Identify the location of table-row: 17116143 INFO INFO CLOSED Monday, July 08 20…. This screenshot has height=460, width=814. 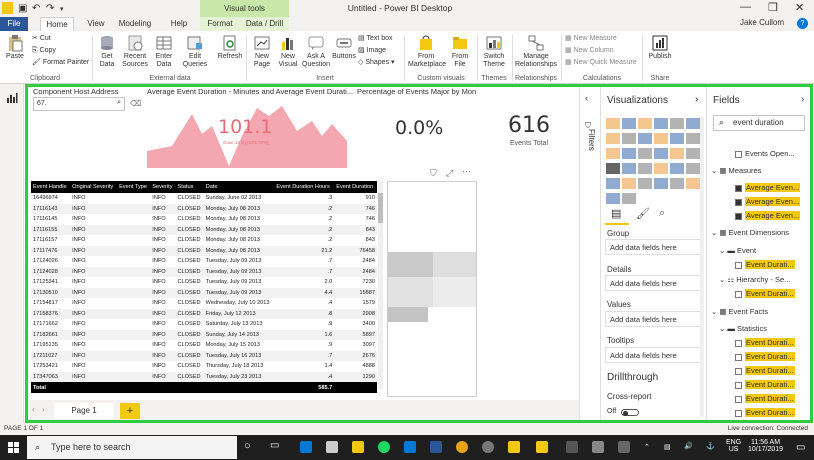
(204, 208).